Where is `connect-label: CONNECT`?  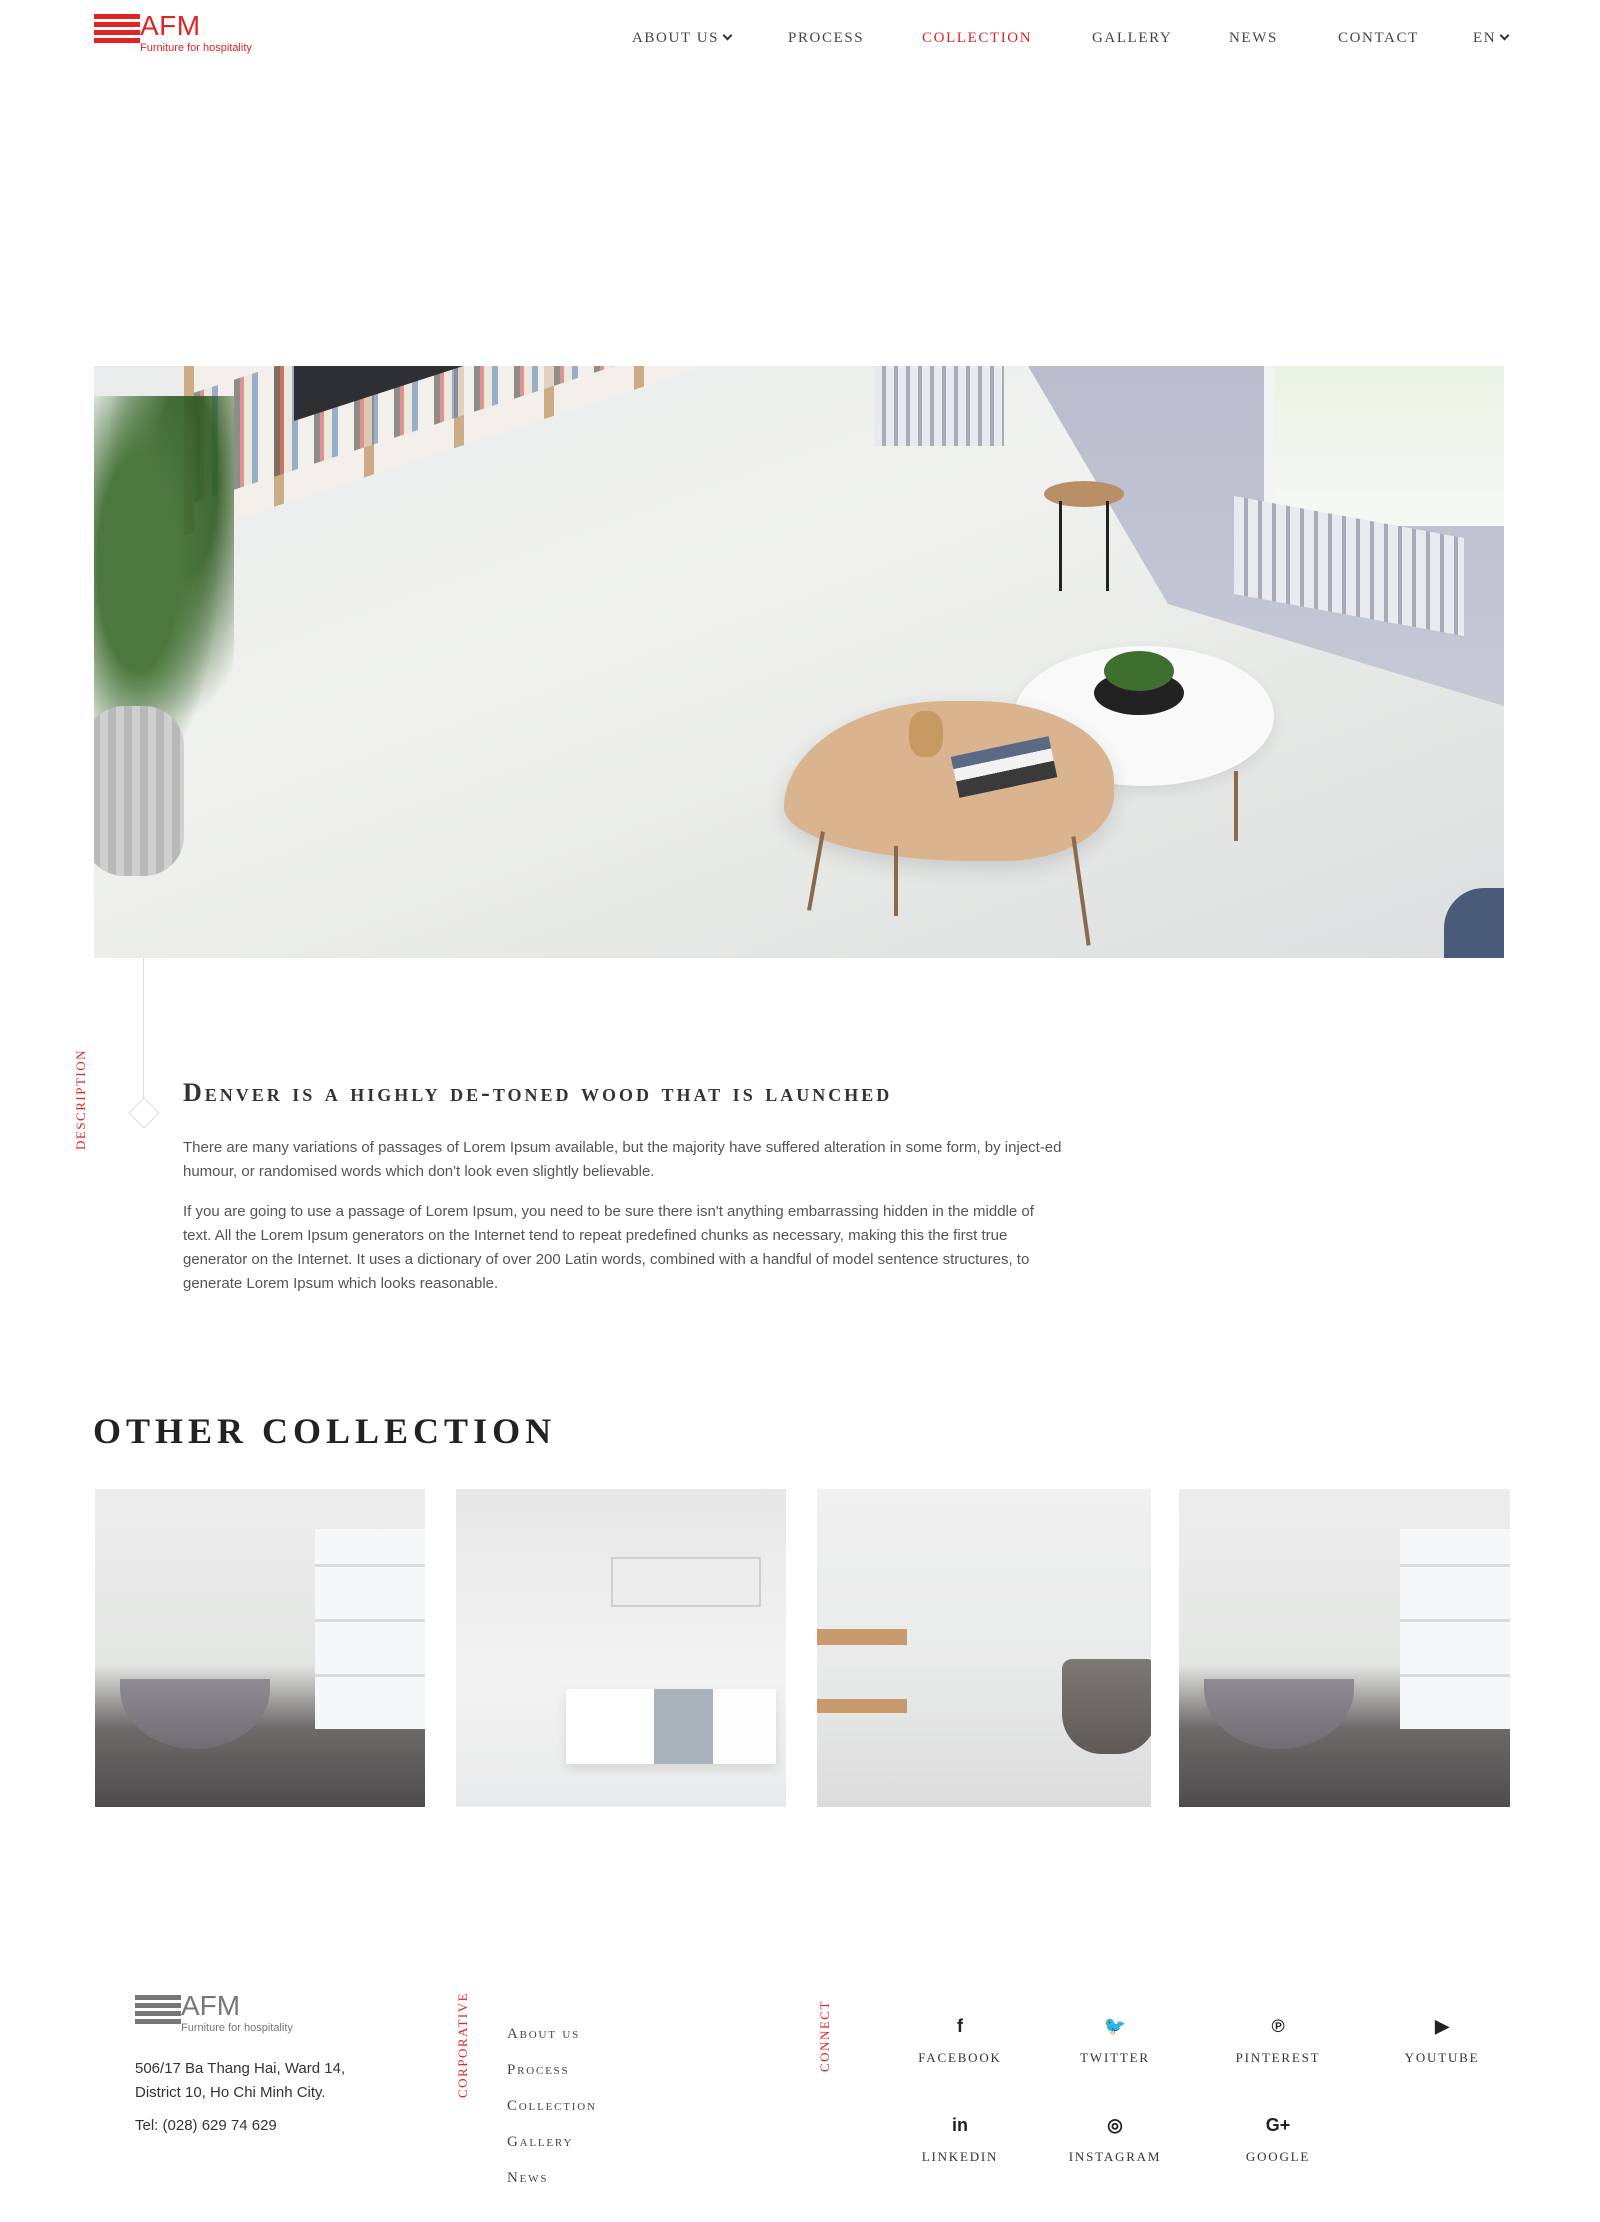 connect-label: CONNECT is located at coordinates (824, 2036).